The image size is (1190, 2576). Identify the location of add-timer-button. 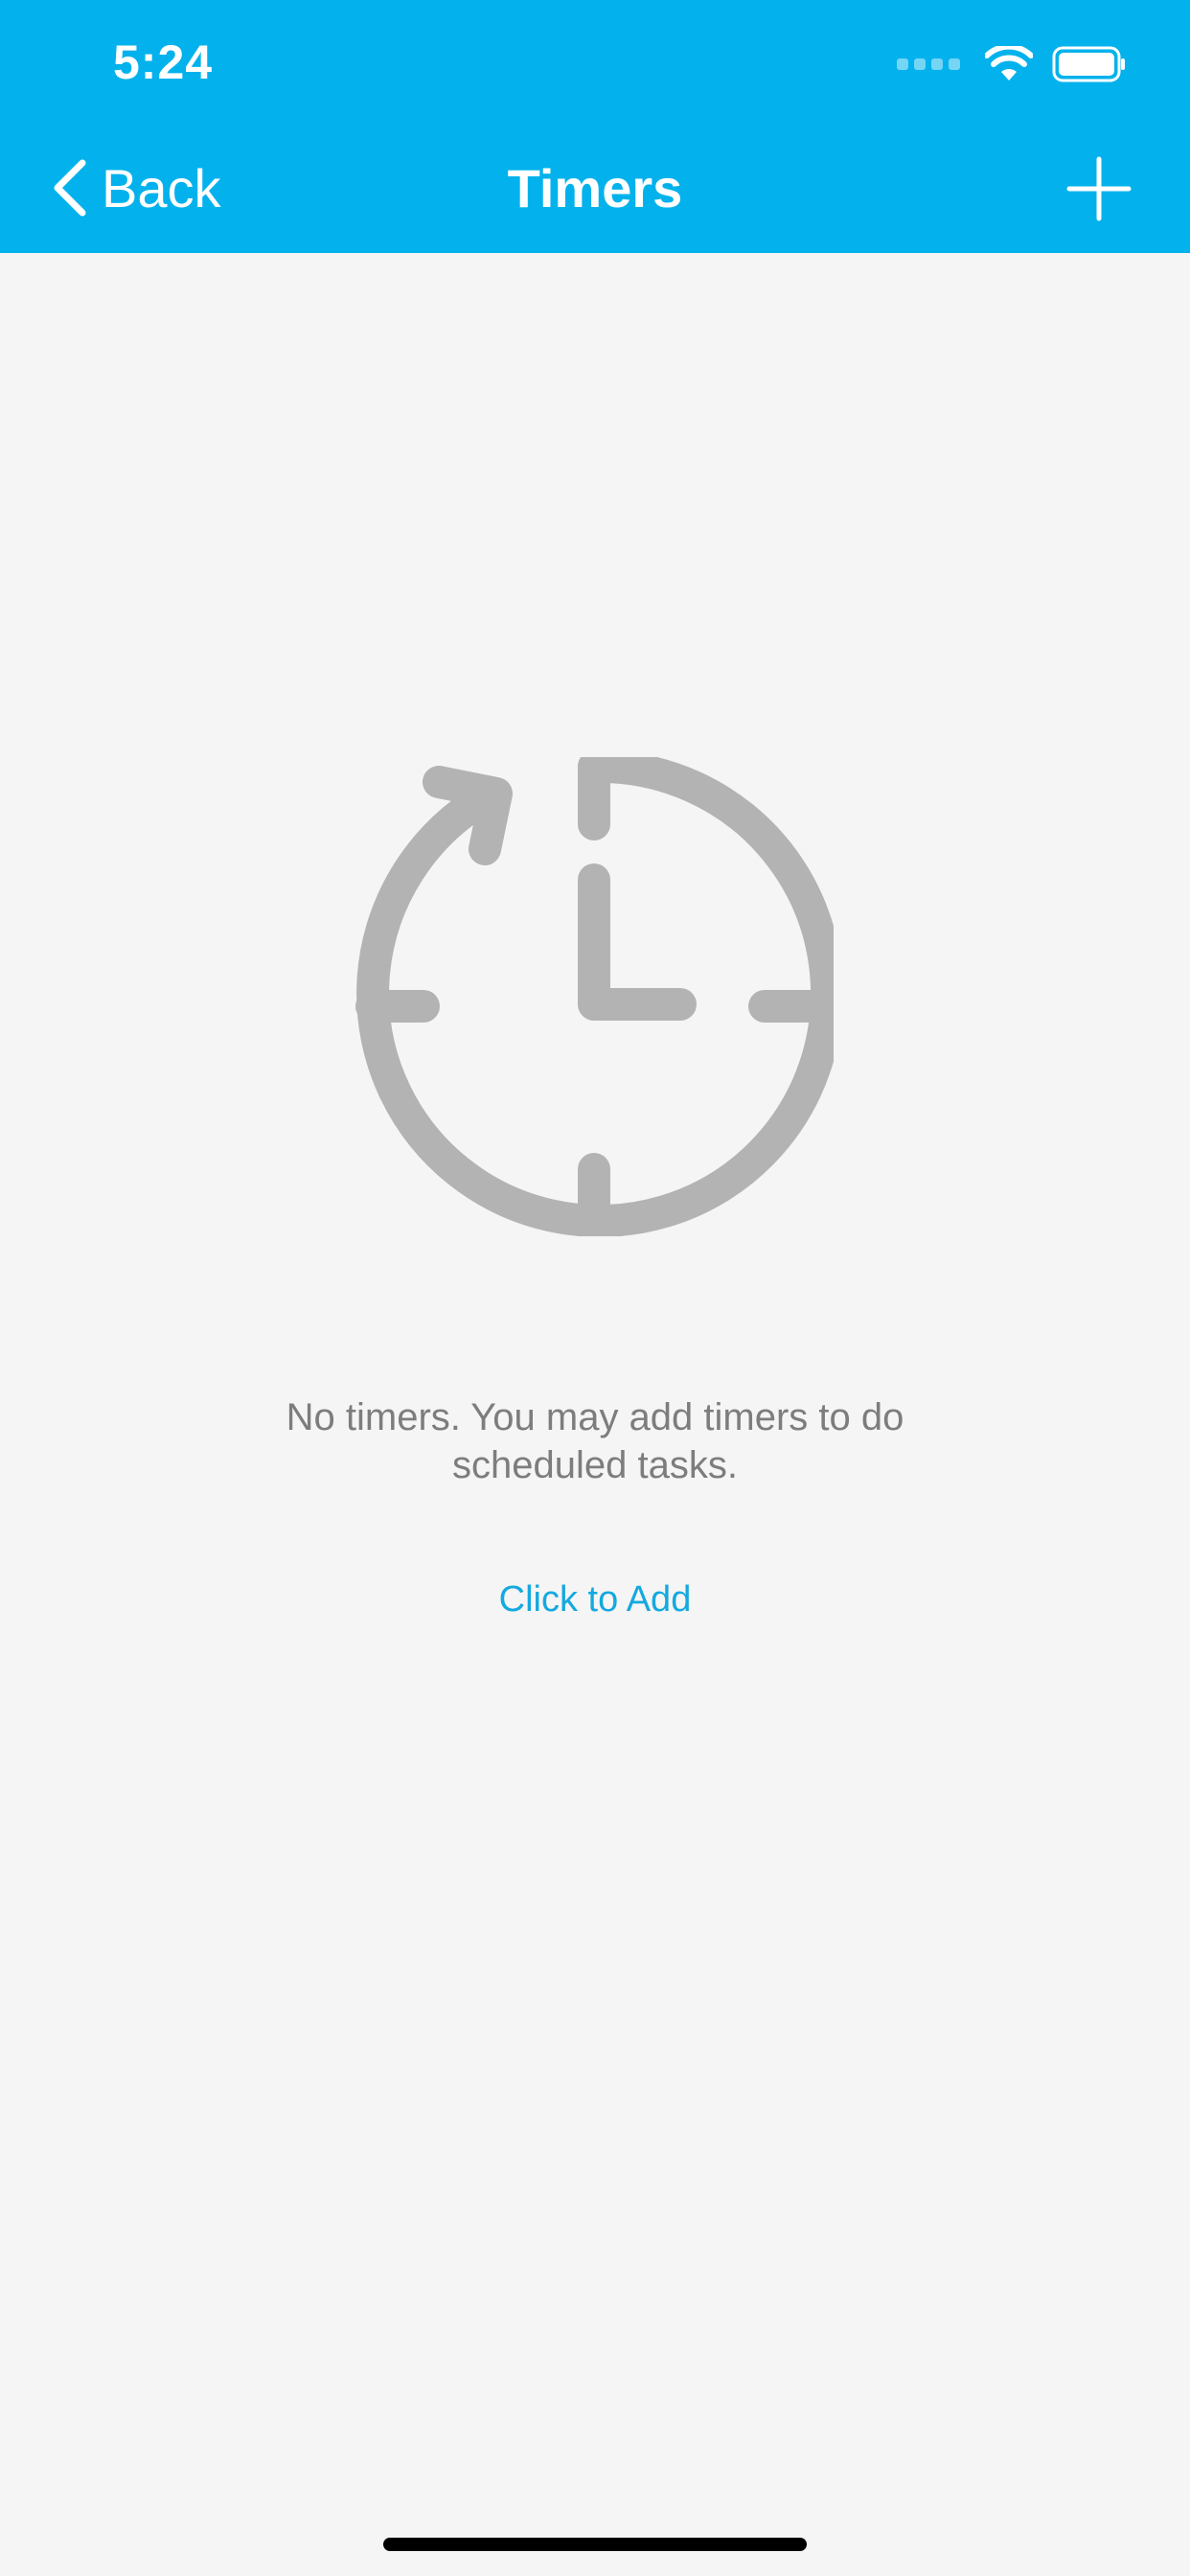
(1099, 188).